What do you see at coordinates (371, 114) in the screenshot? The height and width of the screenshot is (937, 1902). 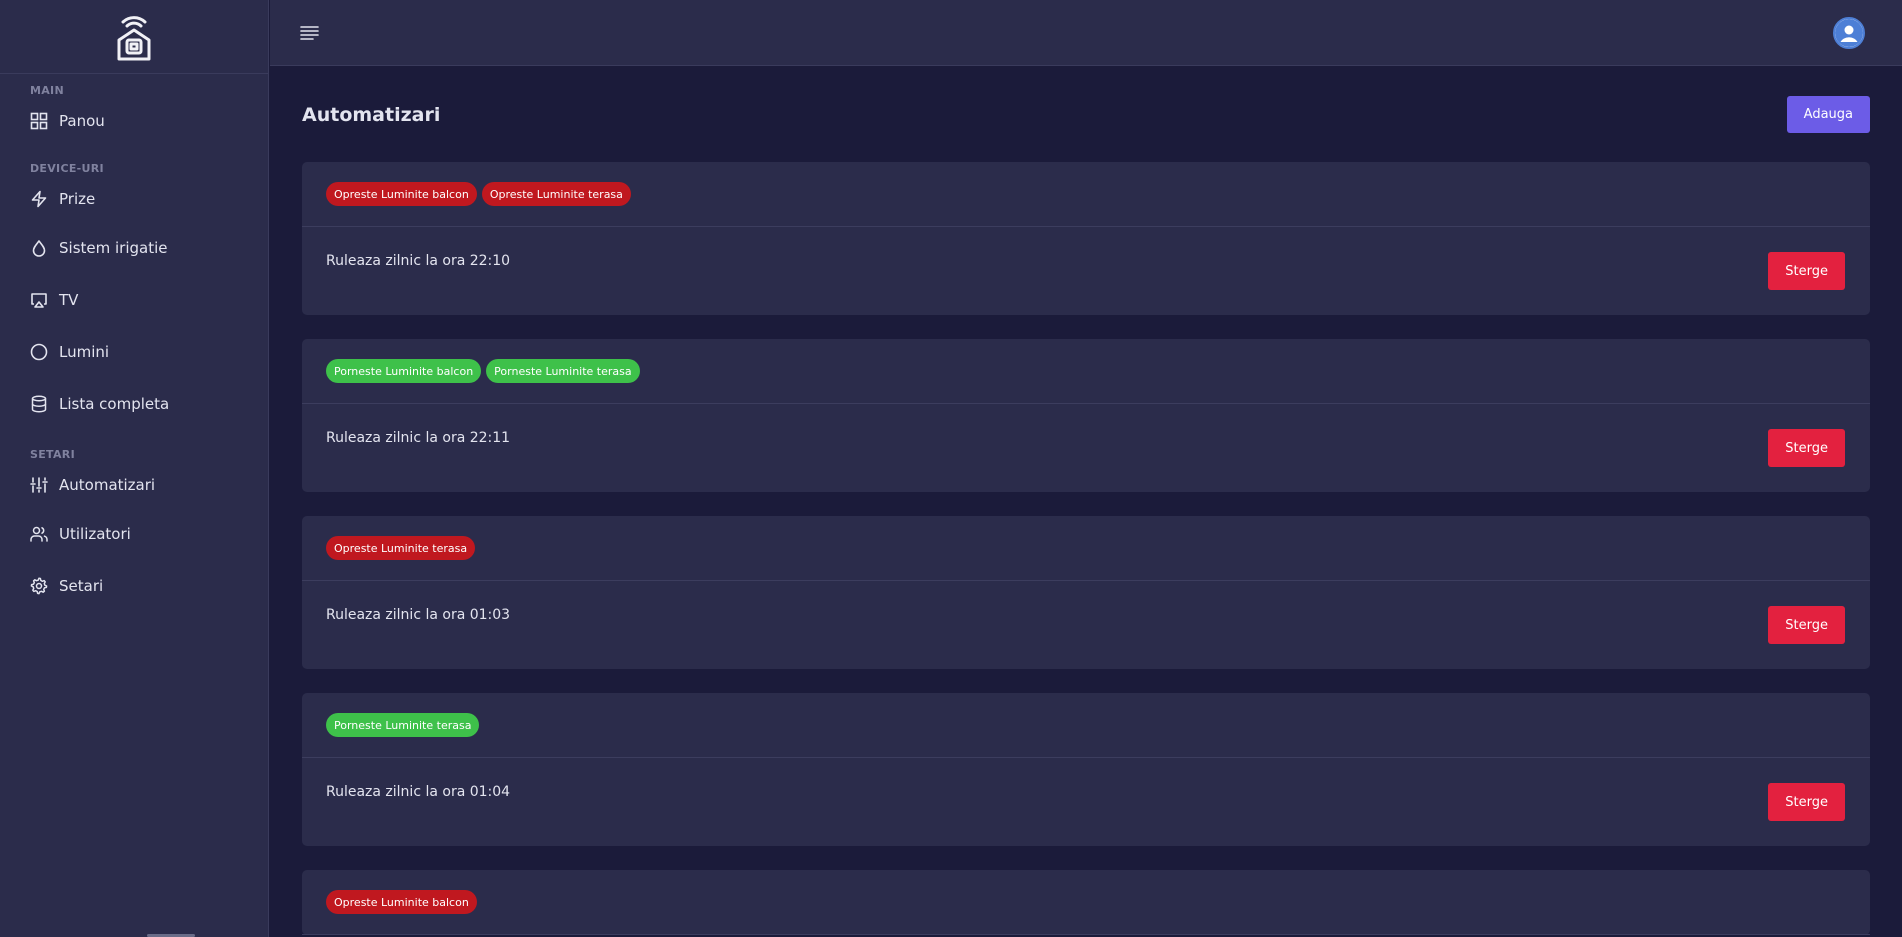 I see `page-title: Automatizari` at bounding box center [371, 114].